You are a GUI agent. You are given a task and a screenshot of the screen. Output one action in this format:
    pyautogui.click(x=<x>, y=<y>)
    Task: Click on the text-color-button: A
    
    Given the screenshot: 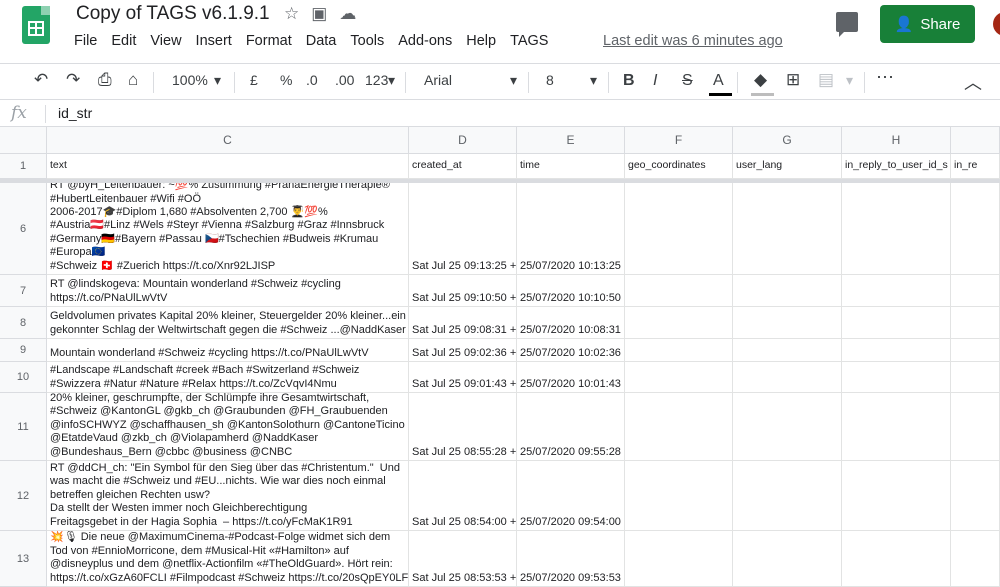 What is the action you would take?
    pyautogui.click(x=718, y=81)
    